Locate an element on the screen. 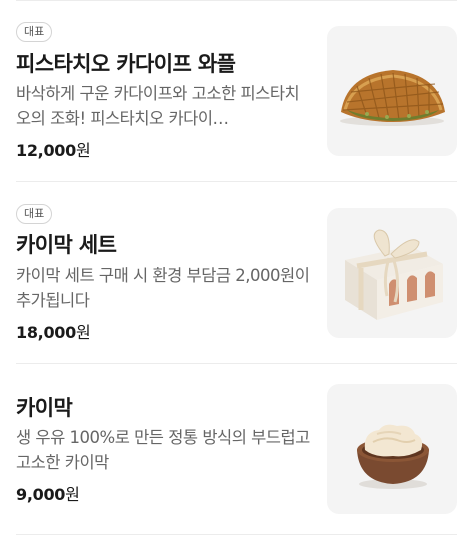 The image size is (467, 548). menu-item-title: 카이막 세트 is located at coordinates (66, 245).